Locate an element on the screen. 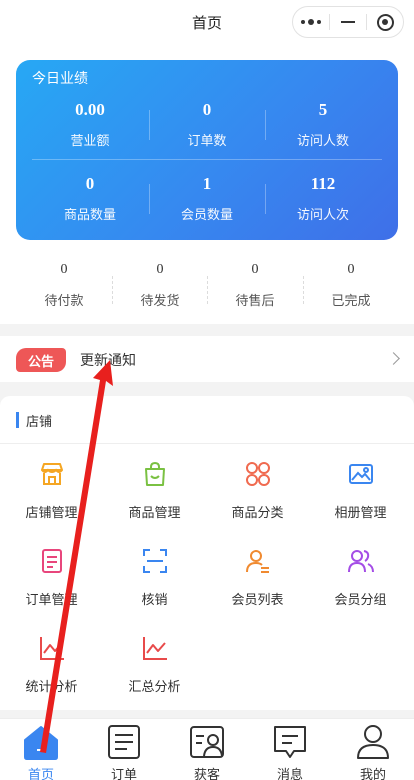  stat-visitors: 5 访问人数 is located at coordinates (323, 124).